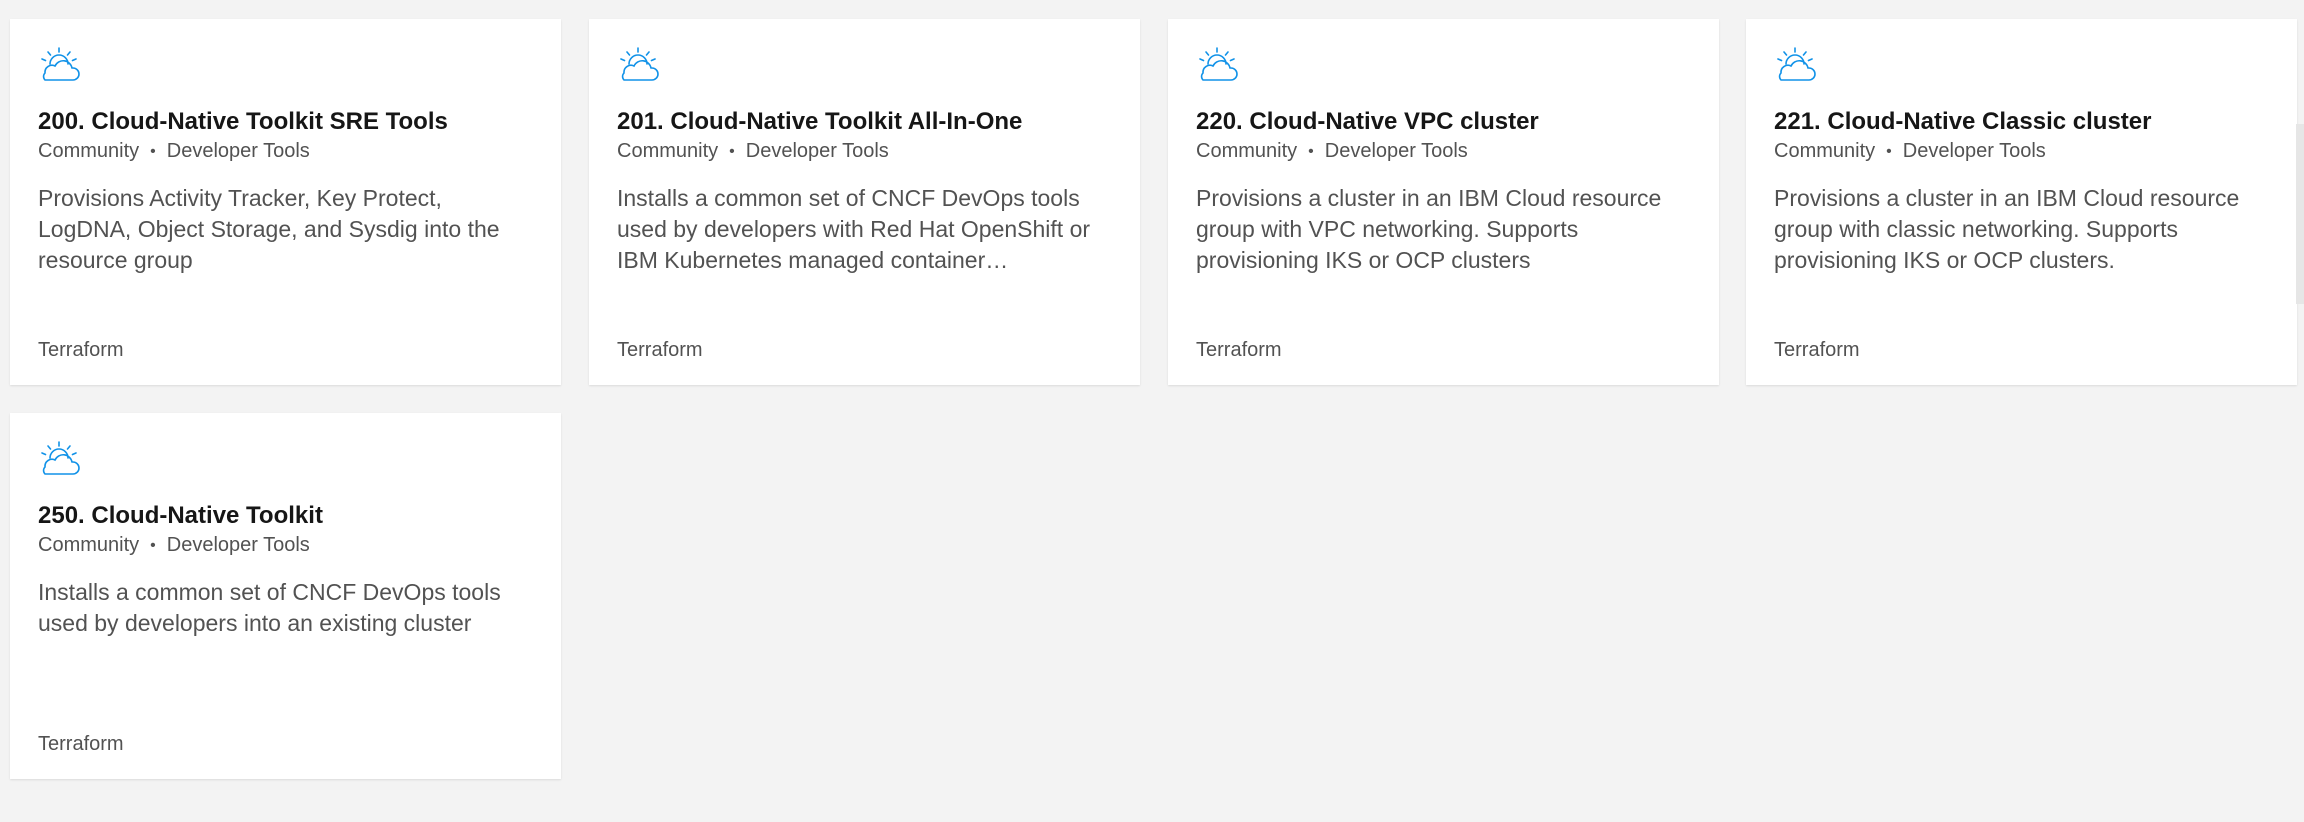 Image resolution: width=2304 pixels, height=822 pixels. I want to click on scrollbar, so click(2300, 214).